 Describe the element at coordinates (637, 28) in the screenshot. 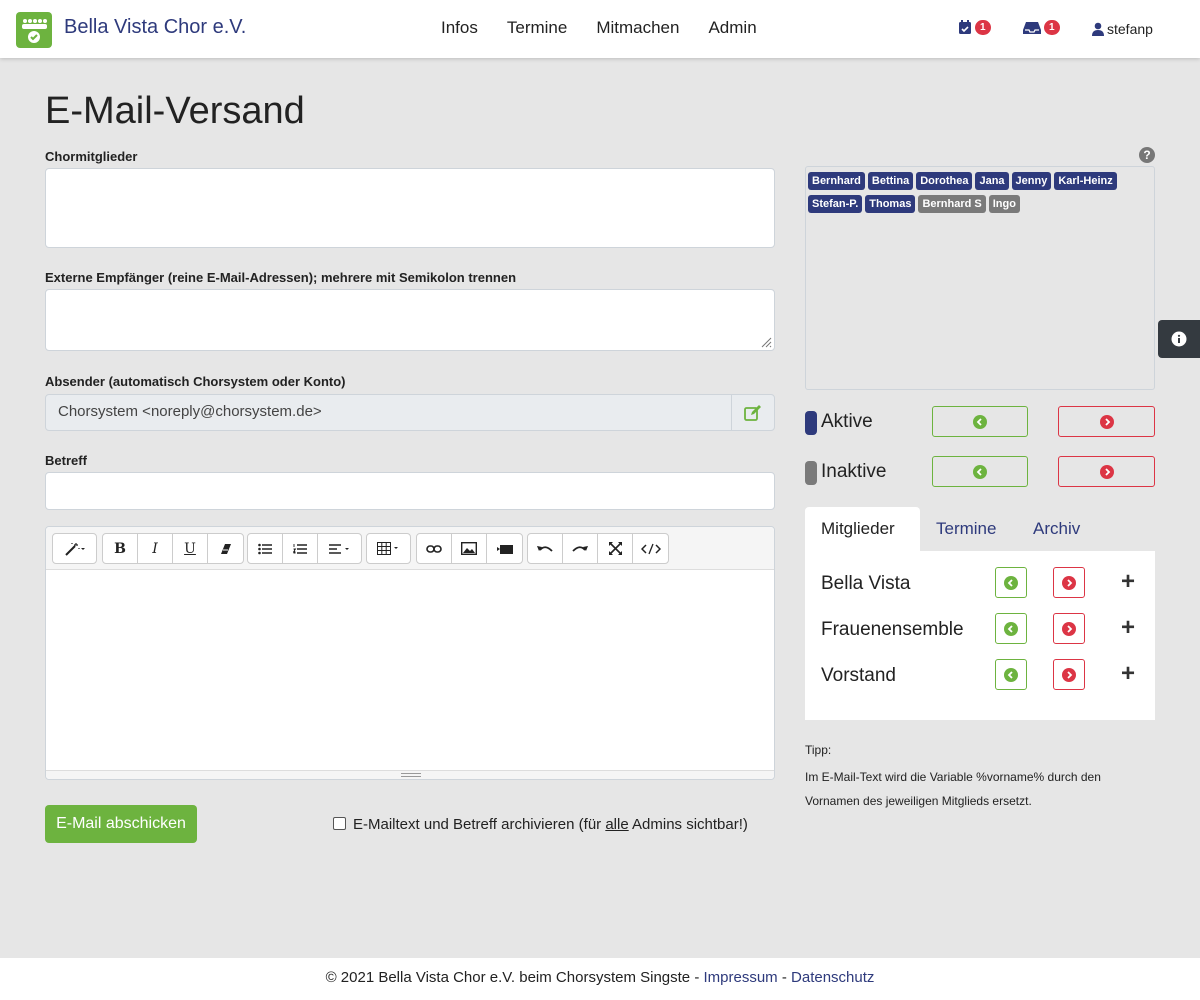

I see `nav-mitmachen: Mitmachen` at that location.